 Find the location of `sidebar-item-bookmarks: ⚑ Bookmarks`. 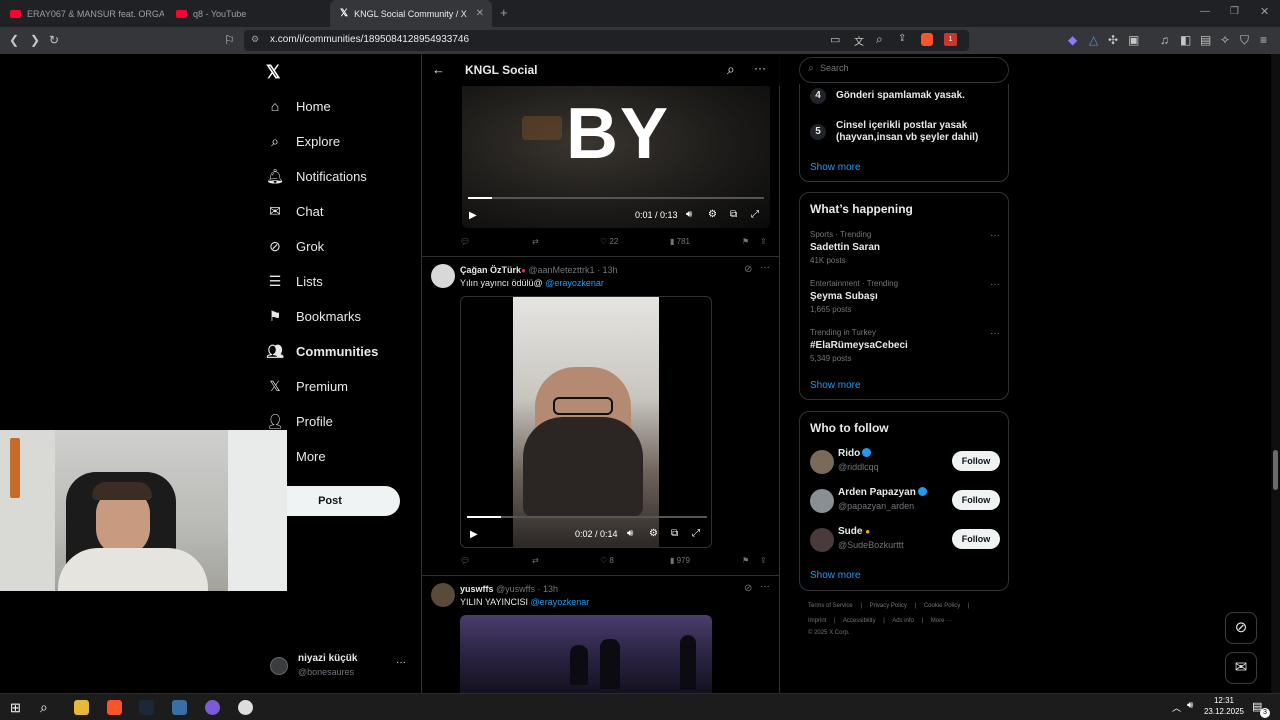

sidebar-item-bookmarks: ⚑ Bookmarks is located at coordinates (313, 316).